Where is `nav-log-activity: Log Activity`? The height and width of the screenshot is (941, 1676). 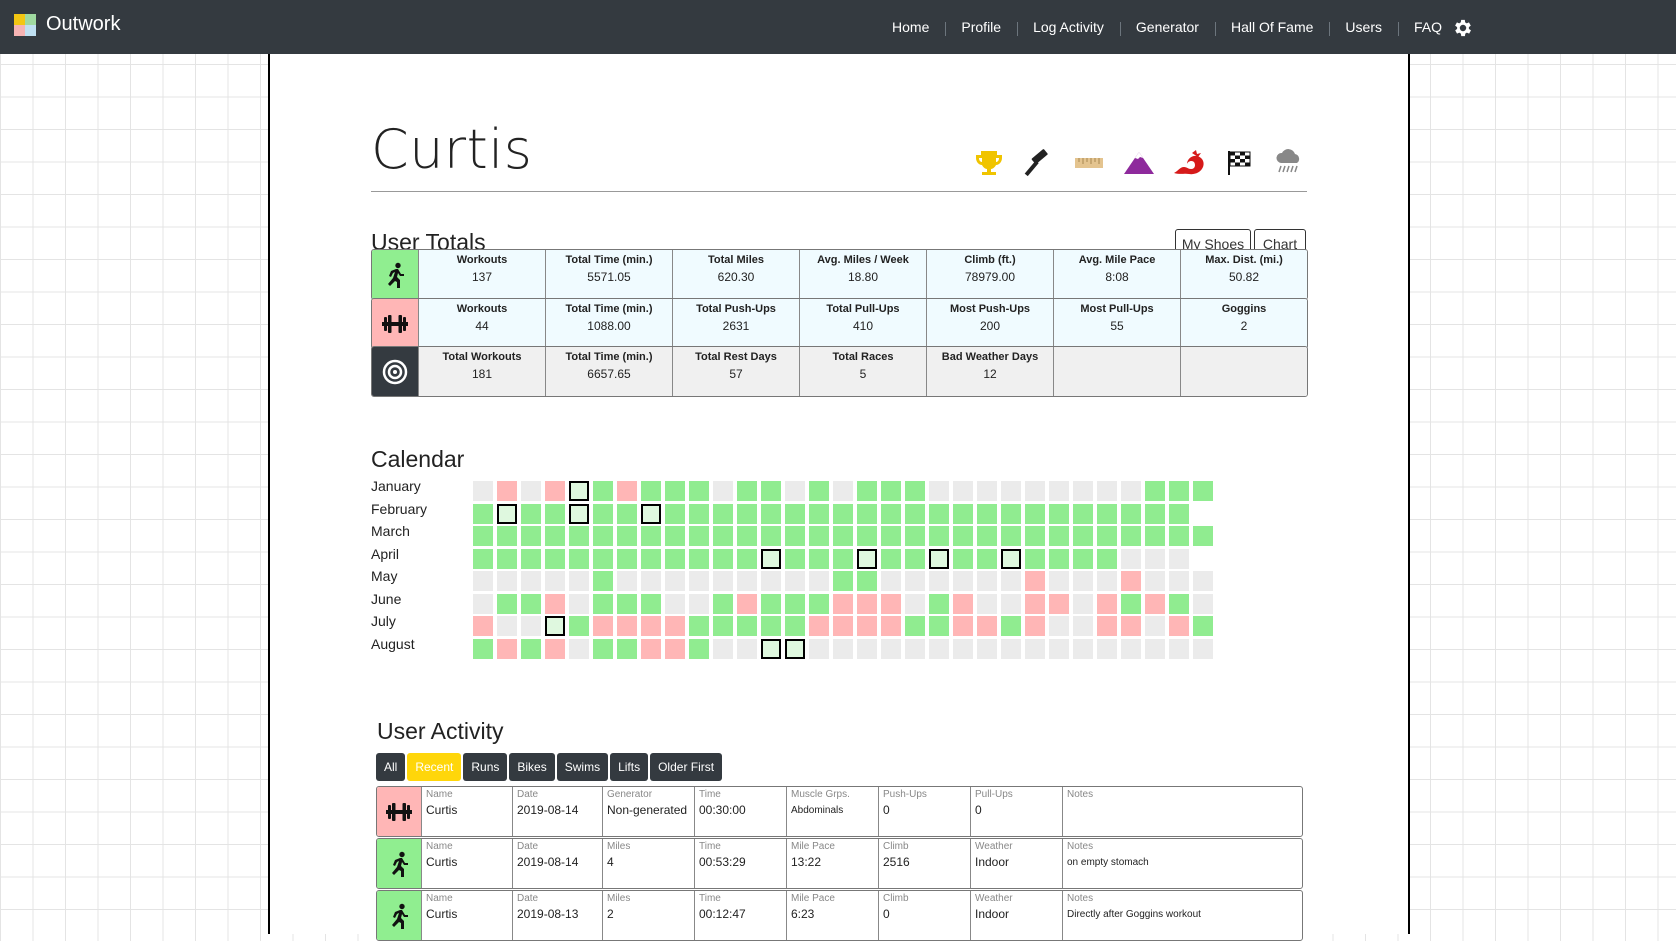
nav-log-activity: Log Activity is located at coordinates (1068, 27).